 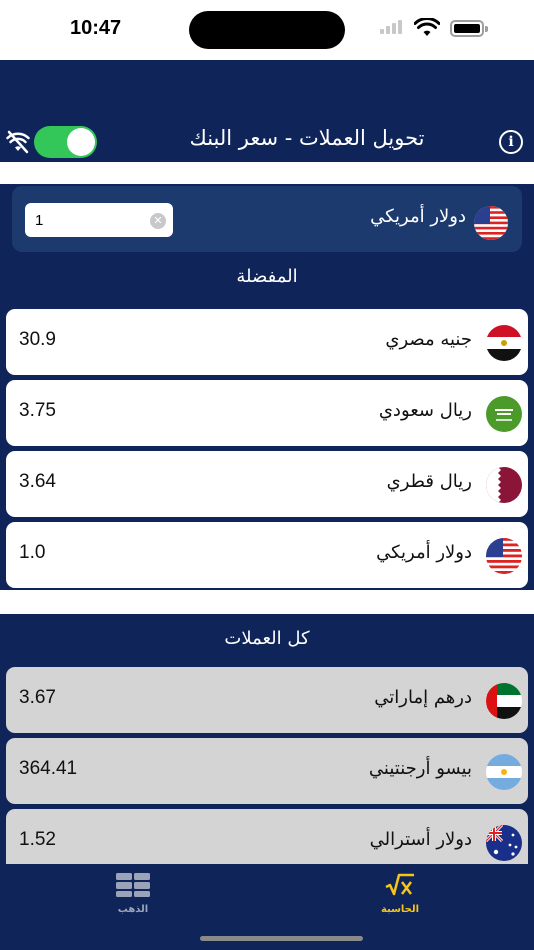 What do you see at coordinates (37, 410) in the screenshot?
I see `rate-value: 3.75` at bounding box center [37, 410].